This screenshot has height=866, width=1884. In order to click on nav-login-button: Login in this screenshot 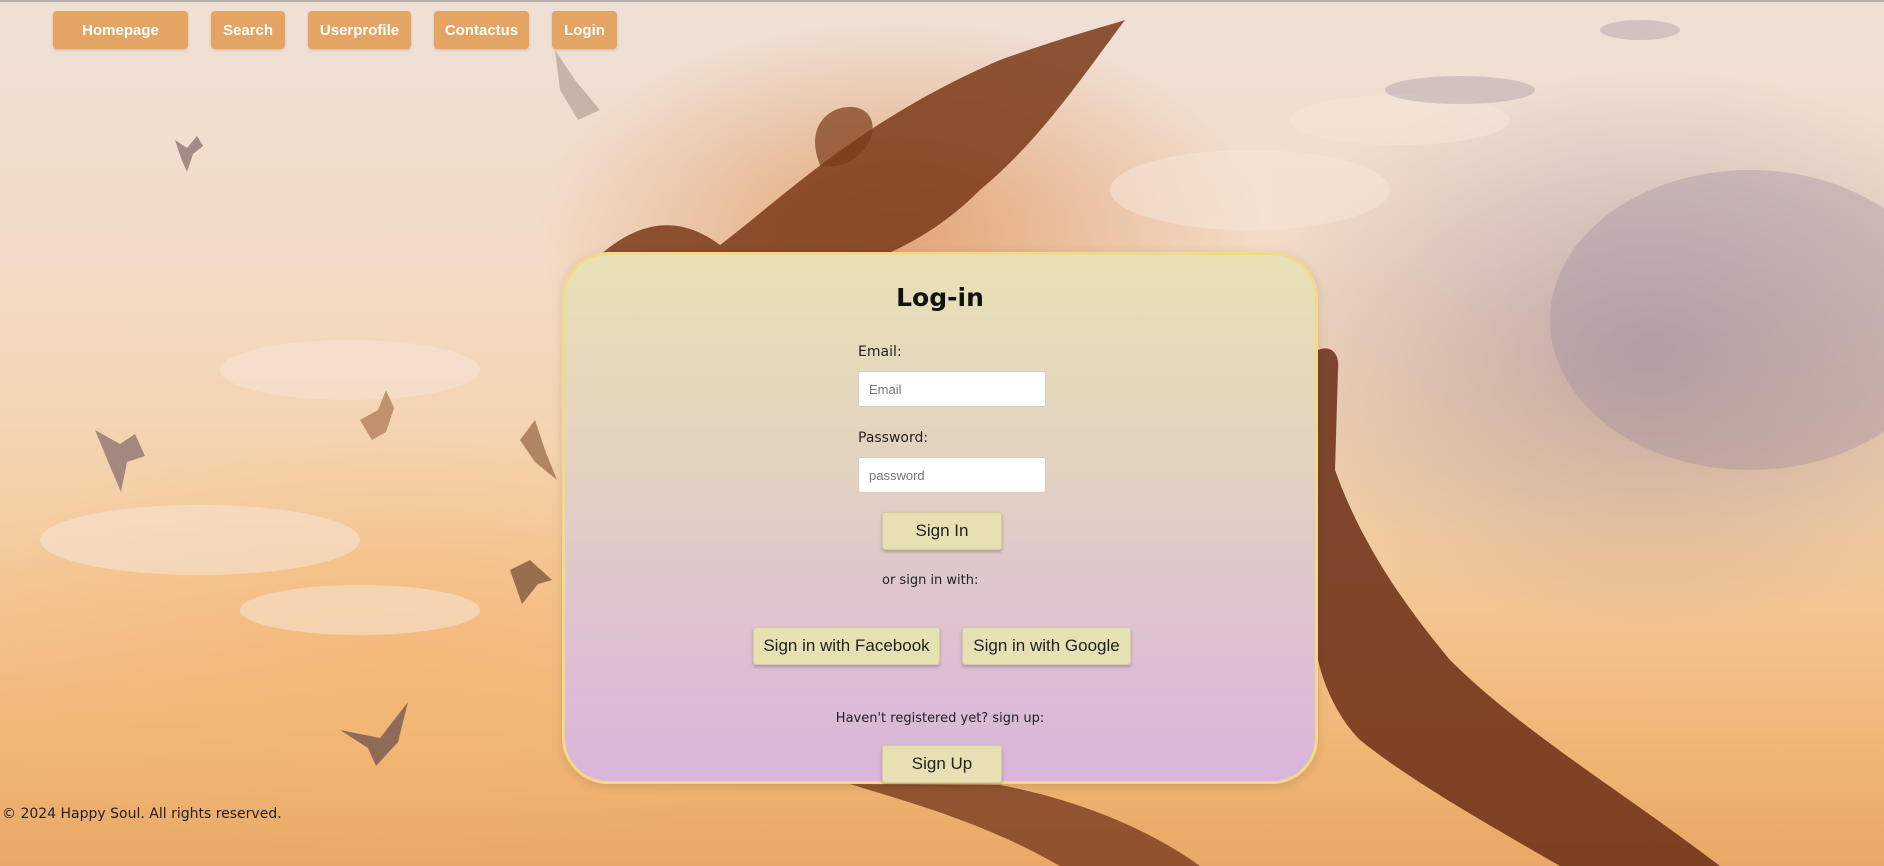, I will do `click(584, 30)`.